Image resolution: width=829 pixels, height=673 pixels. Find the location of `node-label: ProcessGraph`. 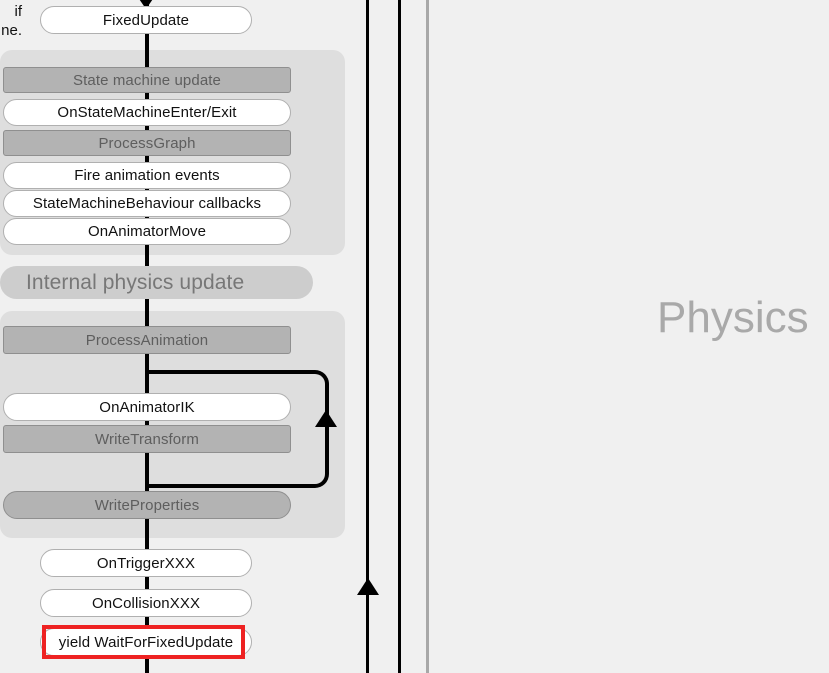

node-label: ProcessGraph is located at coordinates (147, 143).